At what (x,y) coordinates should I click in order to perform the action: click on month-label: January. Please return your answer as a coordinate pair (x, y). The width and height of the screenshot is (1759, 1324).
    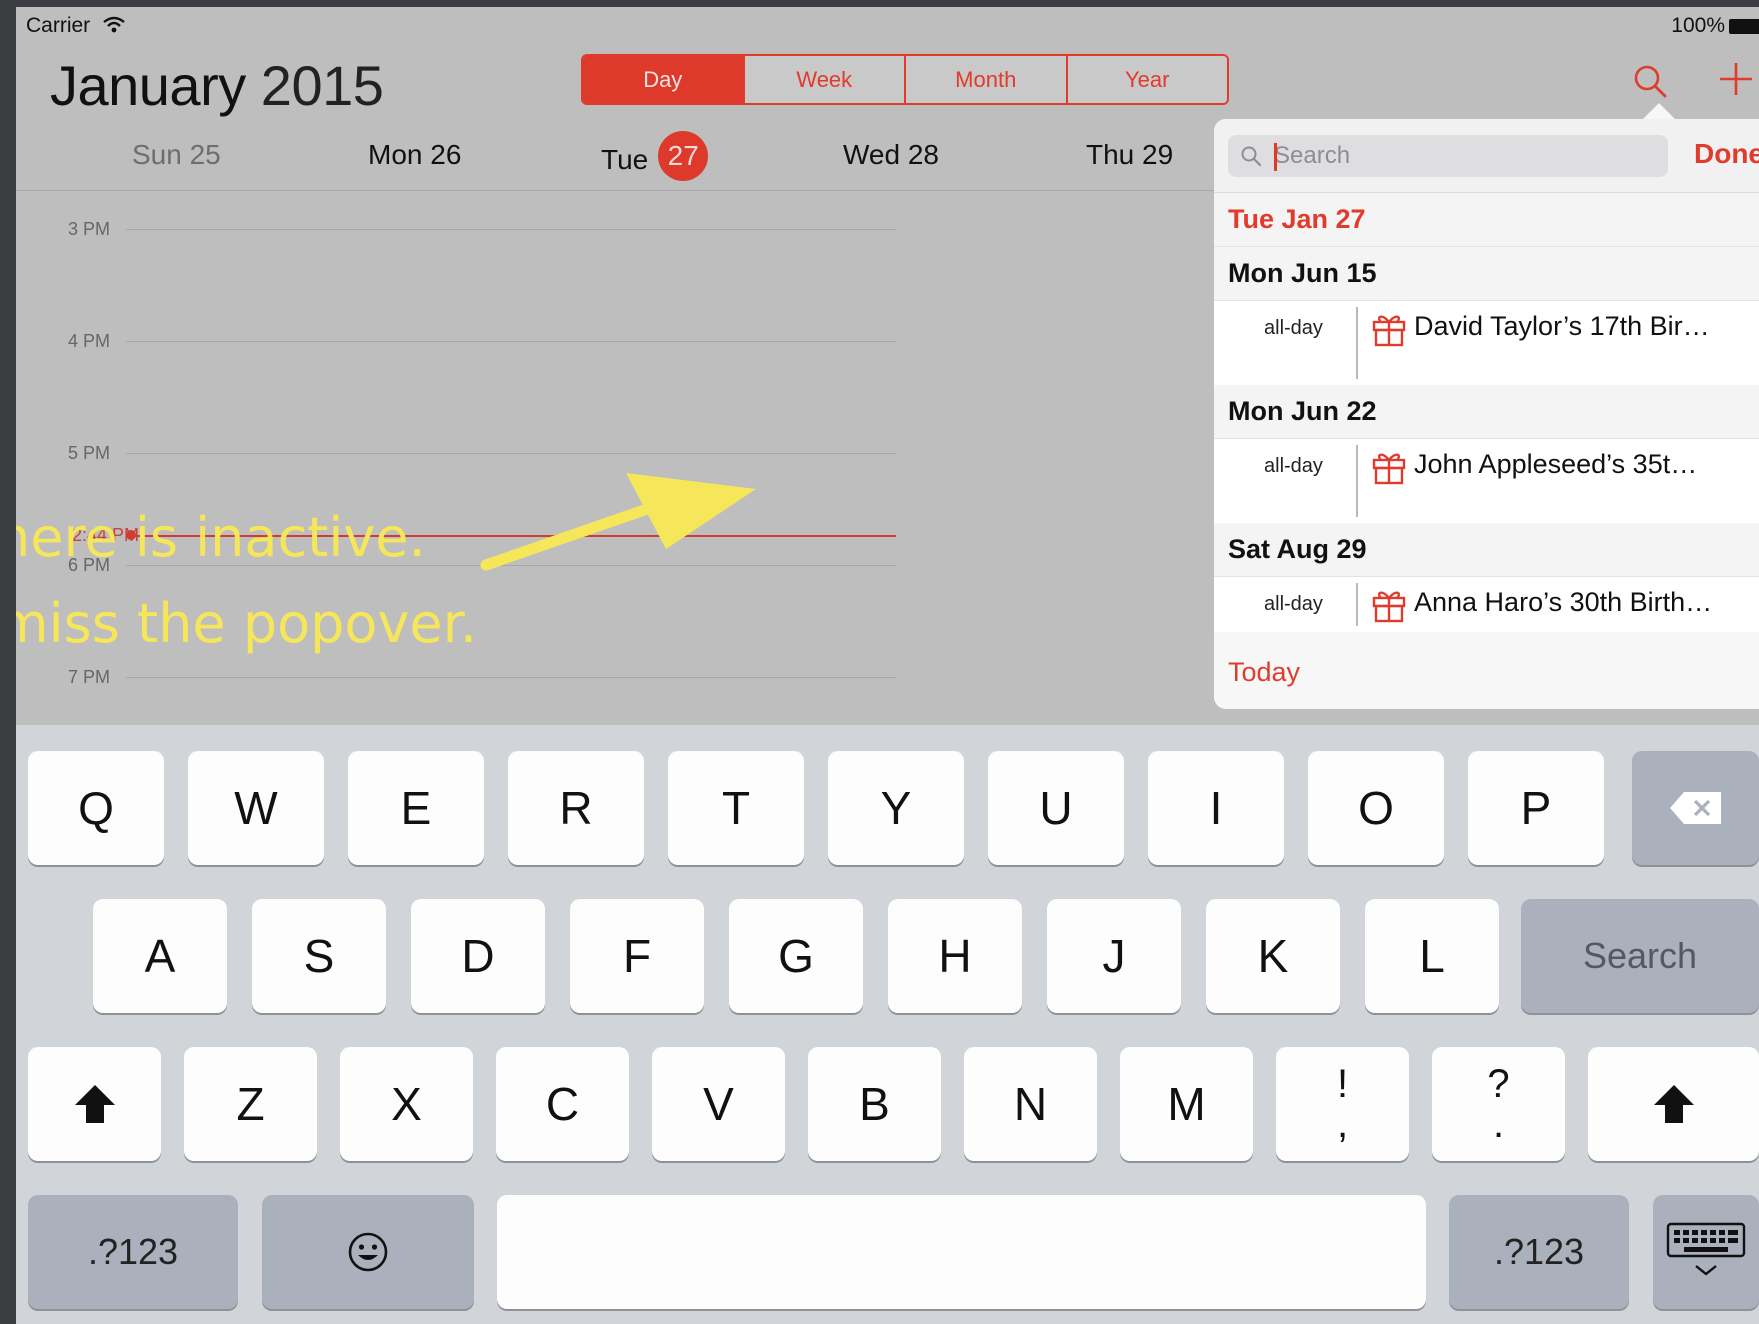
    Looking at the image, I should click on (148, 85).